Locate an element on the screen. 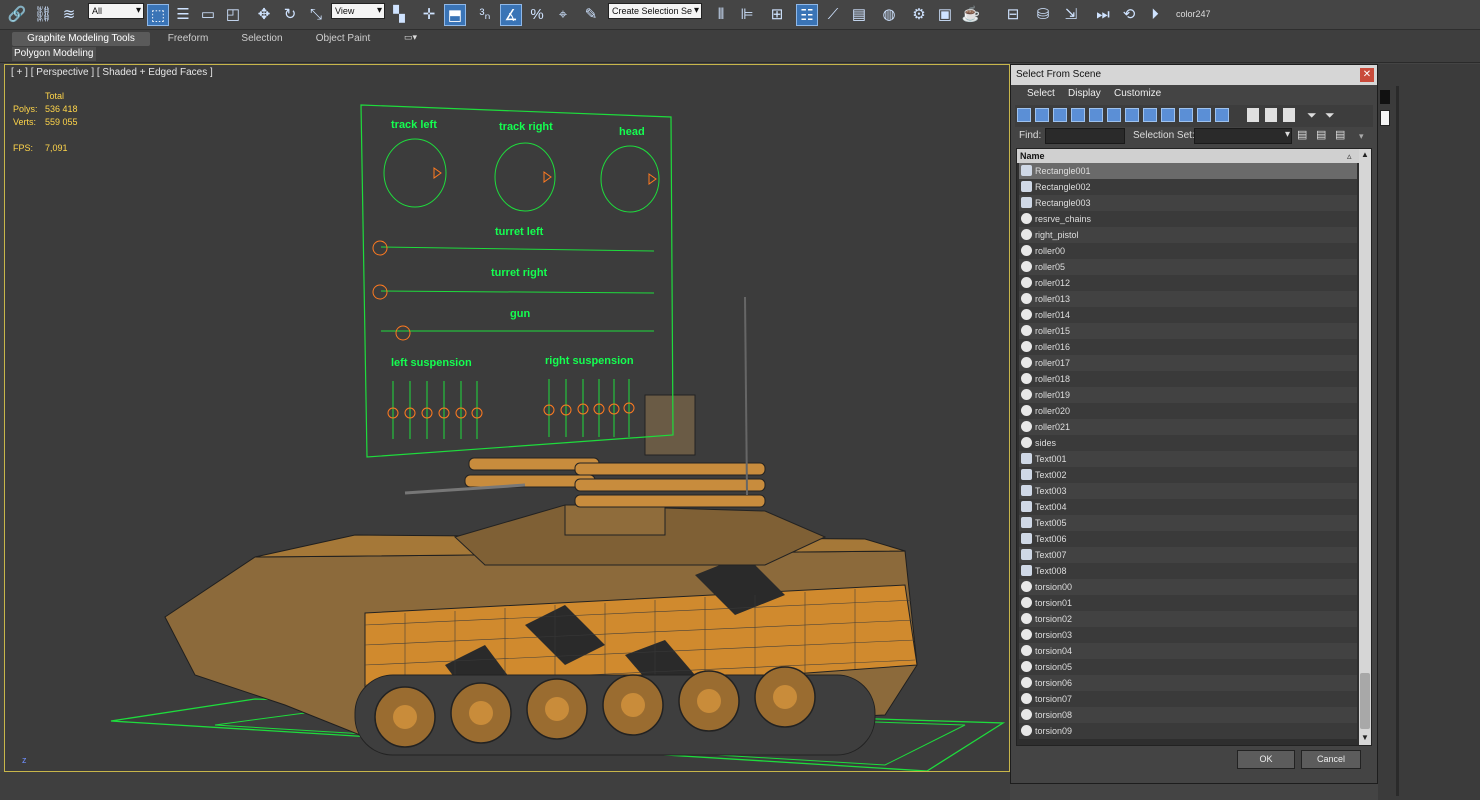 The width and height of the screenshot is (1480, 800). list-item: torsion05 is located at coordinates (1188, 667).